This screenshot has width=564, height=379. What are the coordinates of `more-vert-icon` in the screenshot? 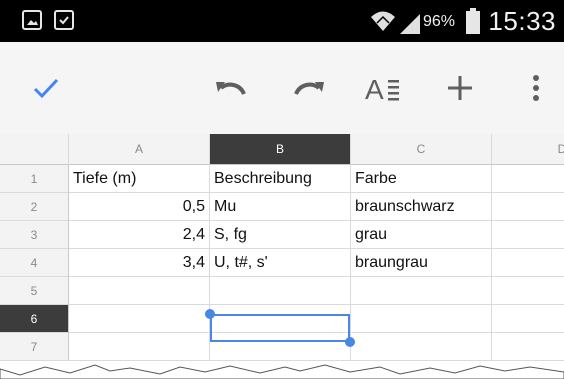 It's located at (536, 88).